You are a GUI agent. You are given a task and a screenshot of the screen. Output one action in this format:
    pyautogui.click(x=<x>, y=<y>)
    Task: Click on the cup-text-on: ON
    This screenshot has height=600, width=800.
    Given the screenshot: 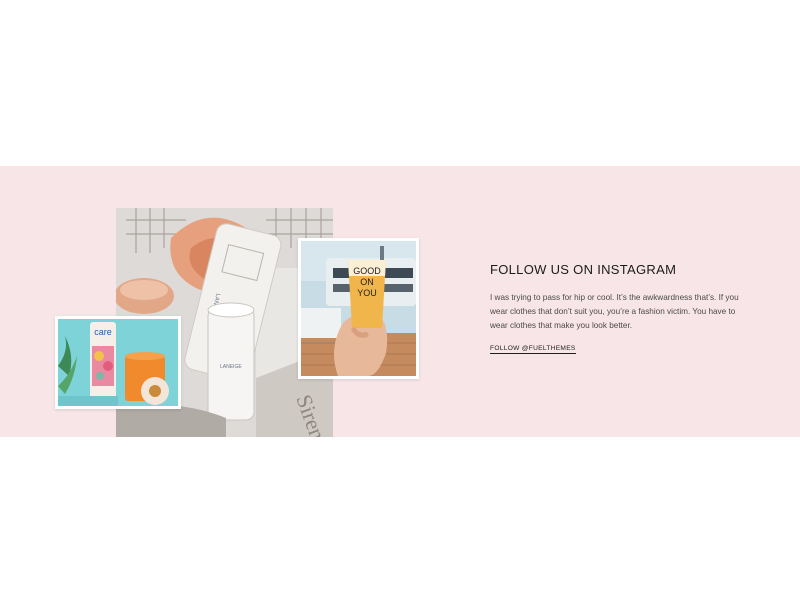 What is the action you would take?
    pyautogui.click(x=367, y=282)
    